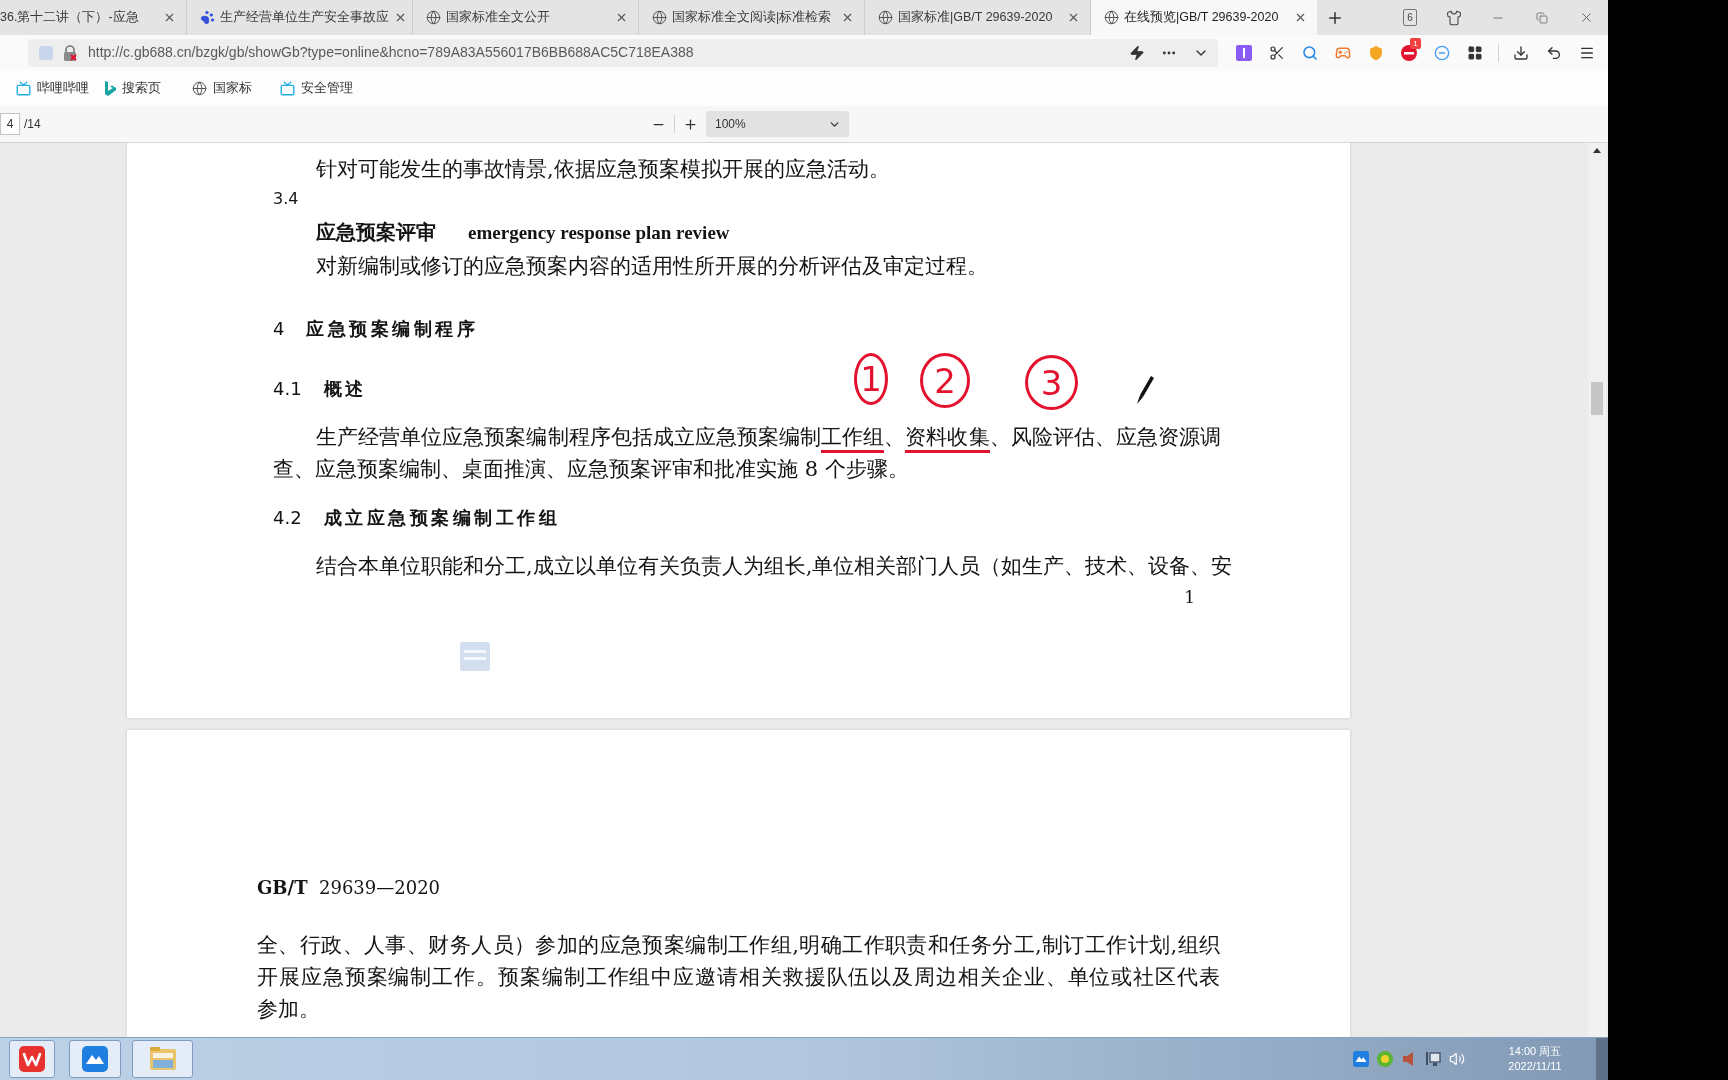 The width and height of the screenshot is (1728, 1080). Describe the element at coordinates (148, 88) in the screenshot. I see `bookmark-item: 搜索页` at that location.